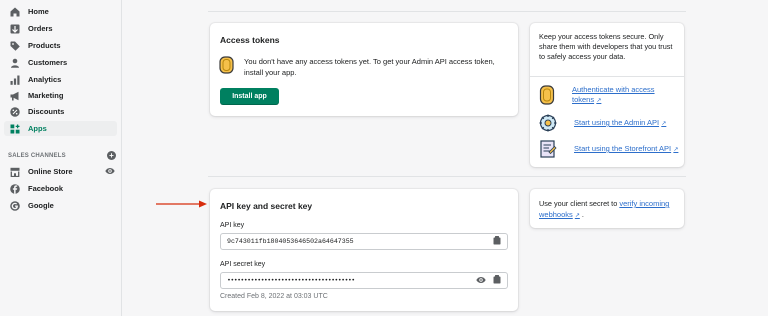  Describe the element at coordinates (291, 280) in the screenshot. I see `api-secret-key-value: ••••••••••••••••••••••••••••••••••••••` at that location.